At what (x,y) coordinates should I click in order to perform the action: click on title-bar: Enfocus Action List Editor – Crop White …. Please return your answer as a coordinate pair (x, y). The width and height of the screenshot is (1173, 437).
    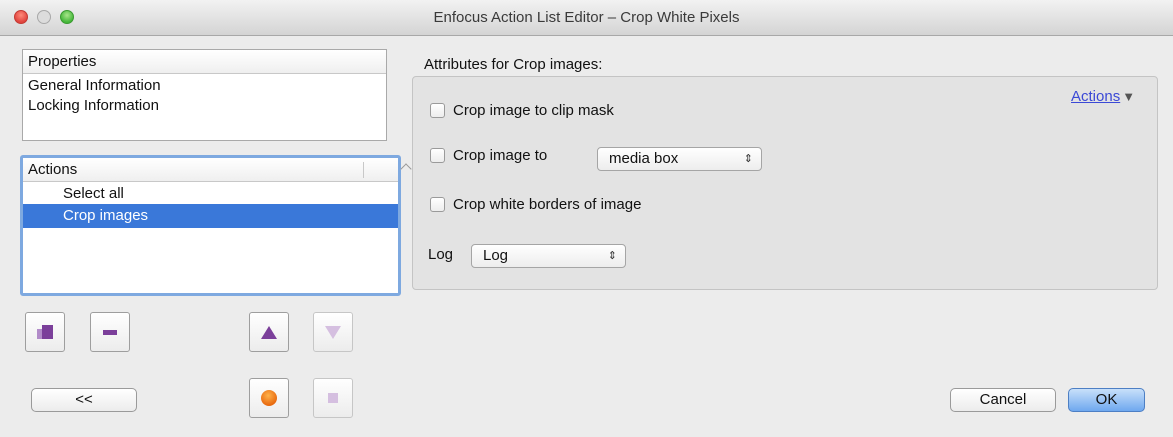
    Looking at the image, I should click on (586, 18).